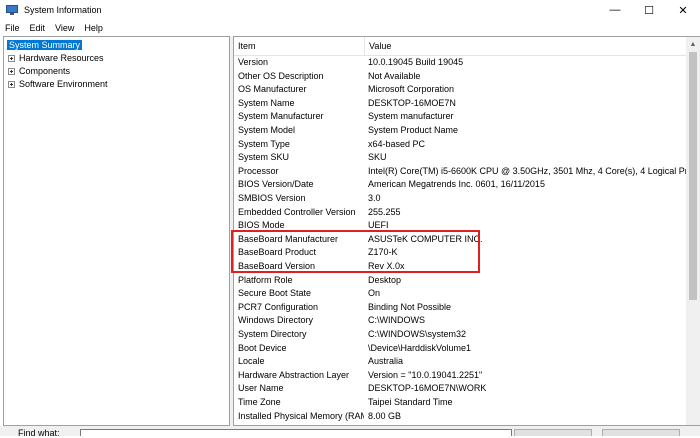 The height and width of the screenshot is (438, 700). What do you see at coordinates (413, 130) in the screenshot?
I see `row-item-value: System Product Name` at bounding box center [413, 130].